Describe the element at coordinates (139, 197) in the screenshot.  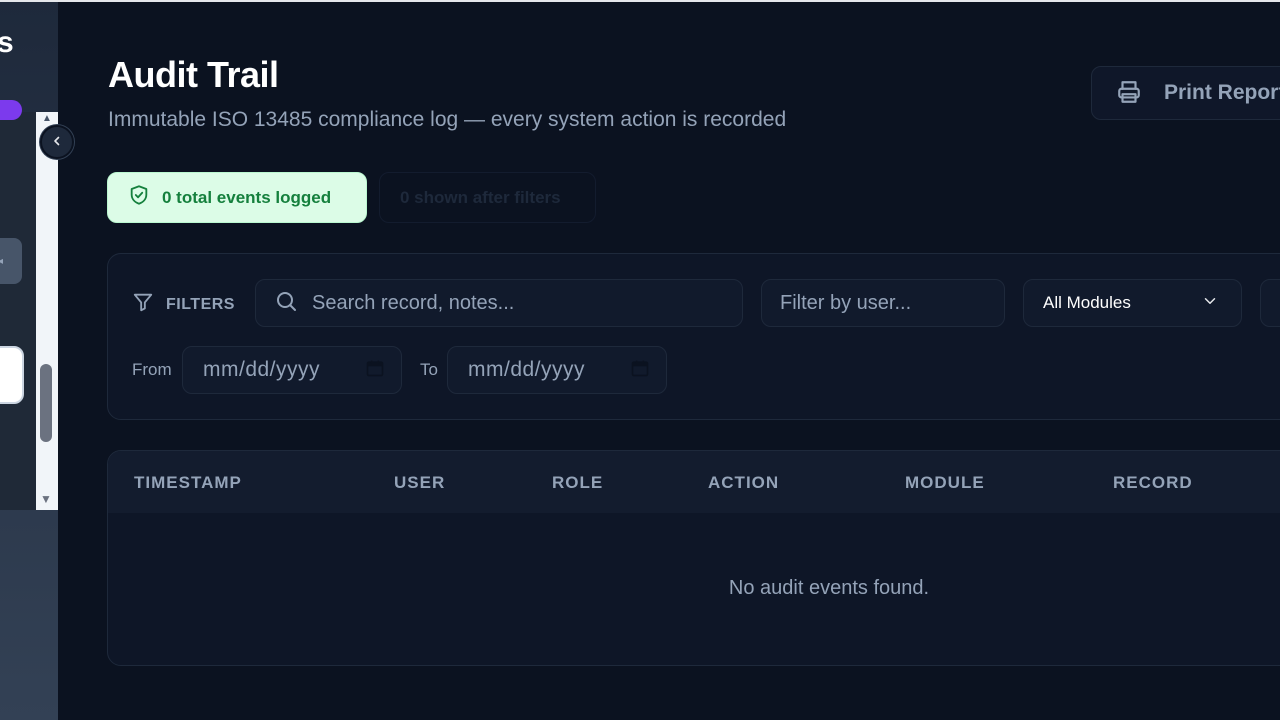
I see `shield-check-icon` at that location.